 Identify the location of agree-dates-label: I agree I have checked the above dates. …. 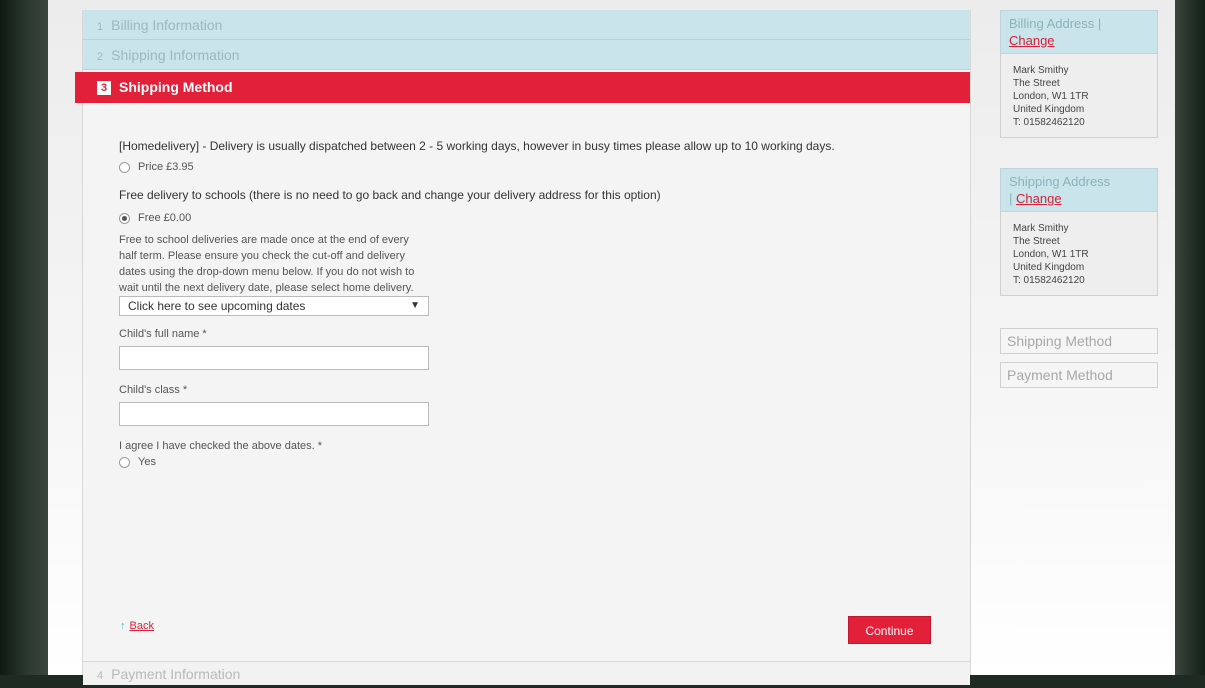
(221, 446).